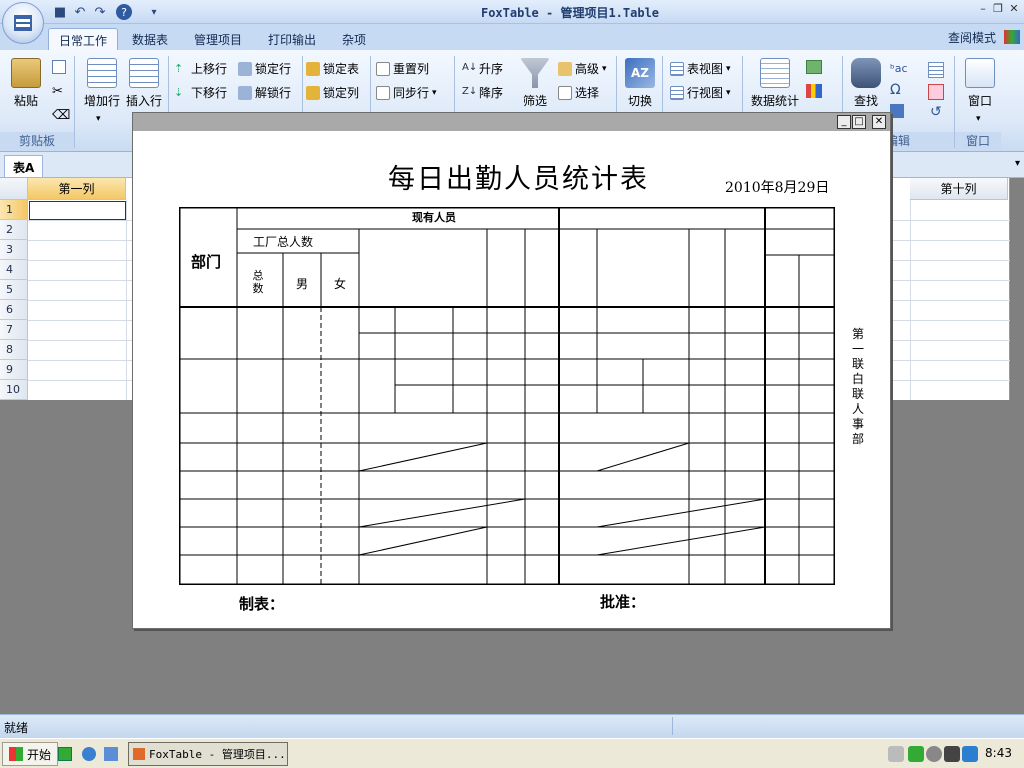 The image size is (1024, 768). What do you see at coordinates (179, 68) in the screenshot?
I see `arrow-up-icon: ⇡` at bounding box center [179, 68].